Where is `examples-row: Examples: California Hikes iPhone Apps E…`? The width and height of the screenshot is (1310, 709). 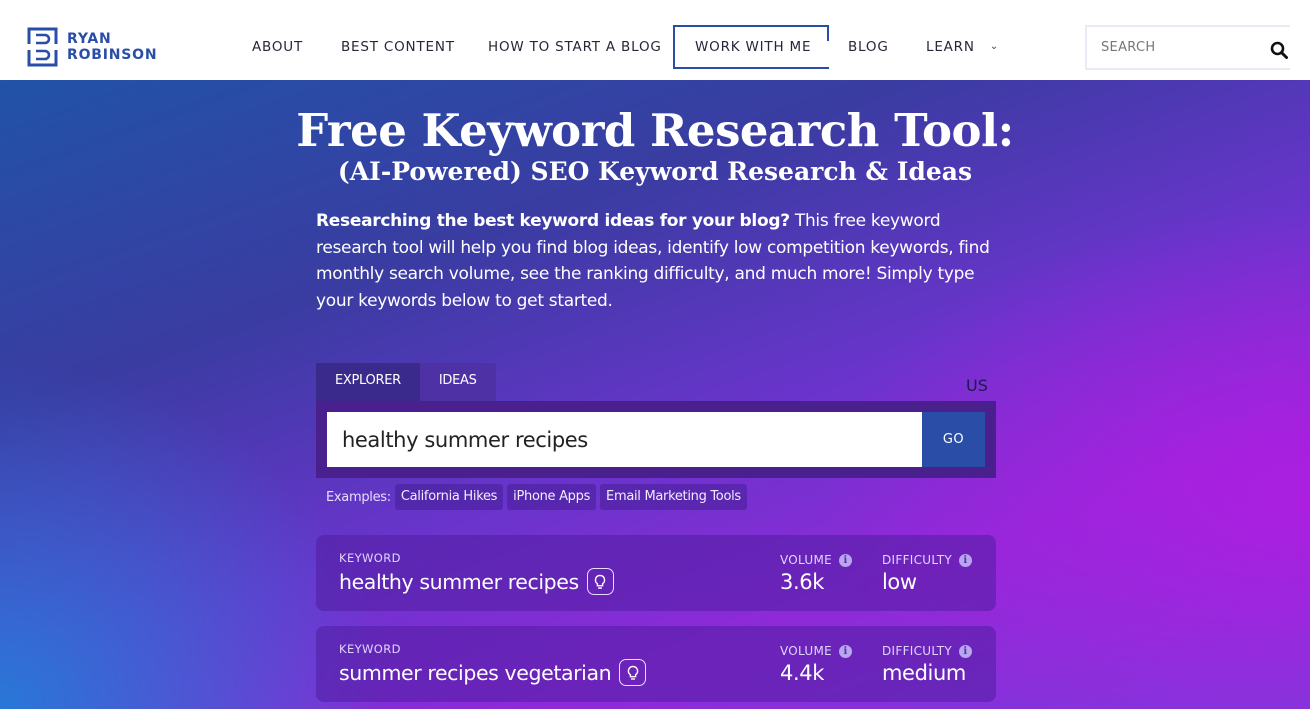
examples-row: Examples: California Hikes iPhone Apps E… is located at coordinates (538, 497).